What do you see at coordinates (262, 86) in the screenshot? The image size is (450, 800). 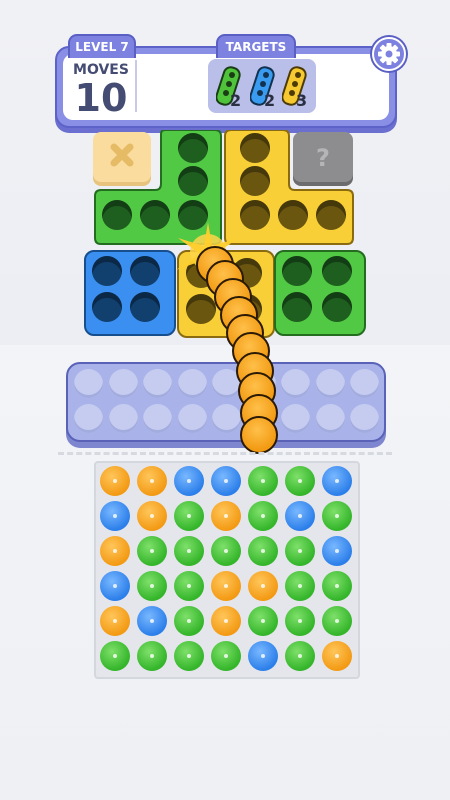 I see `targets-box: 2 2 3` at bounding box center [262, 86].